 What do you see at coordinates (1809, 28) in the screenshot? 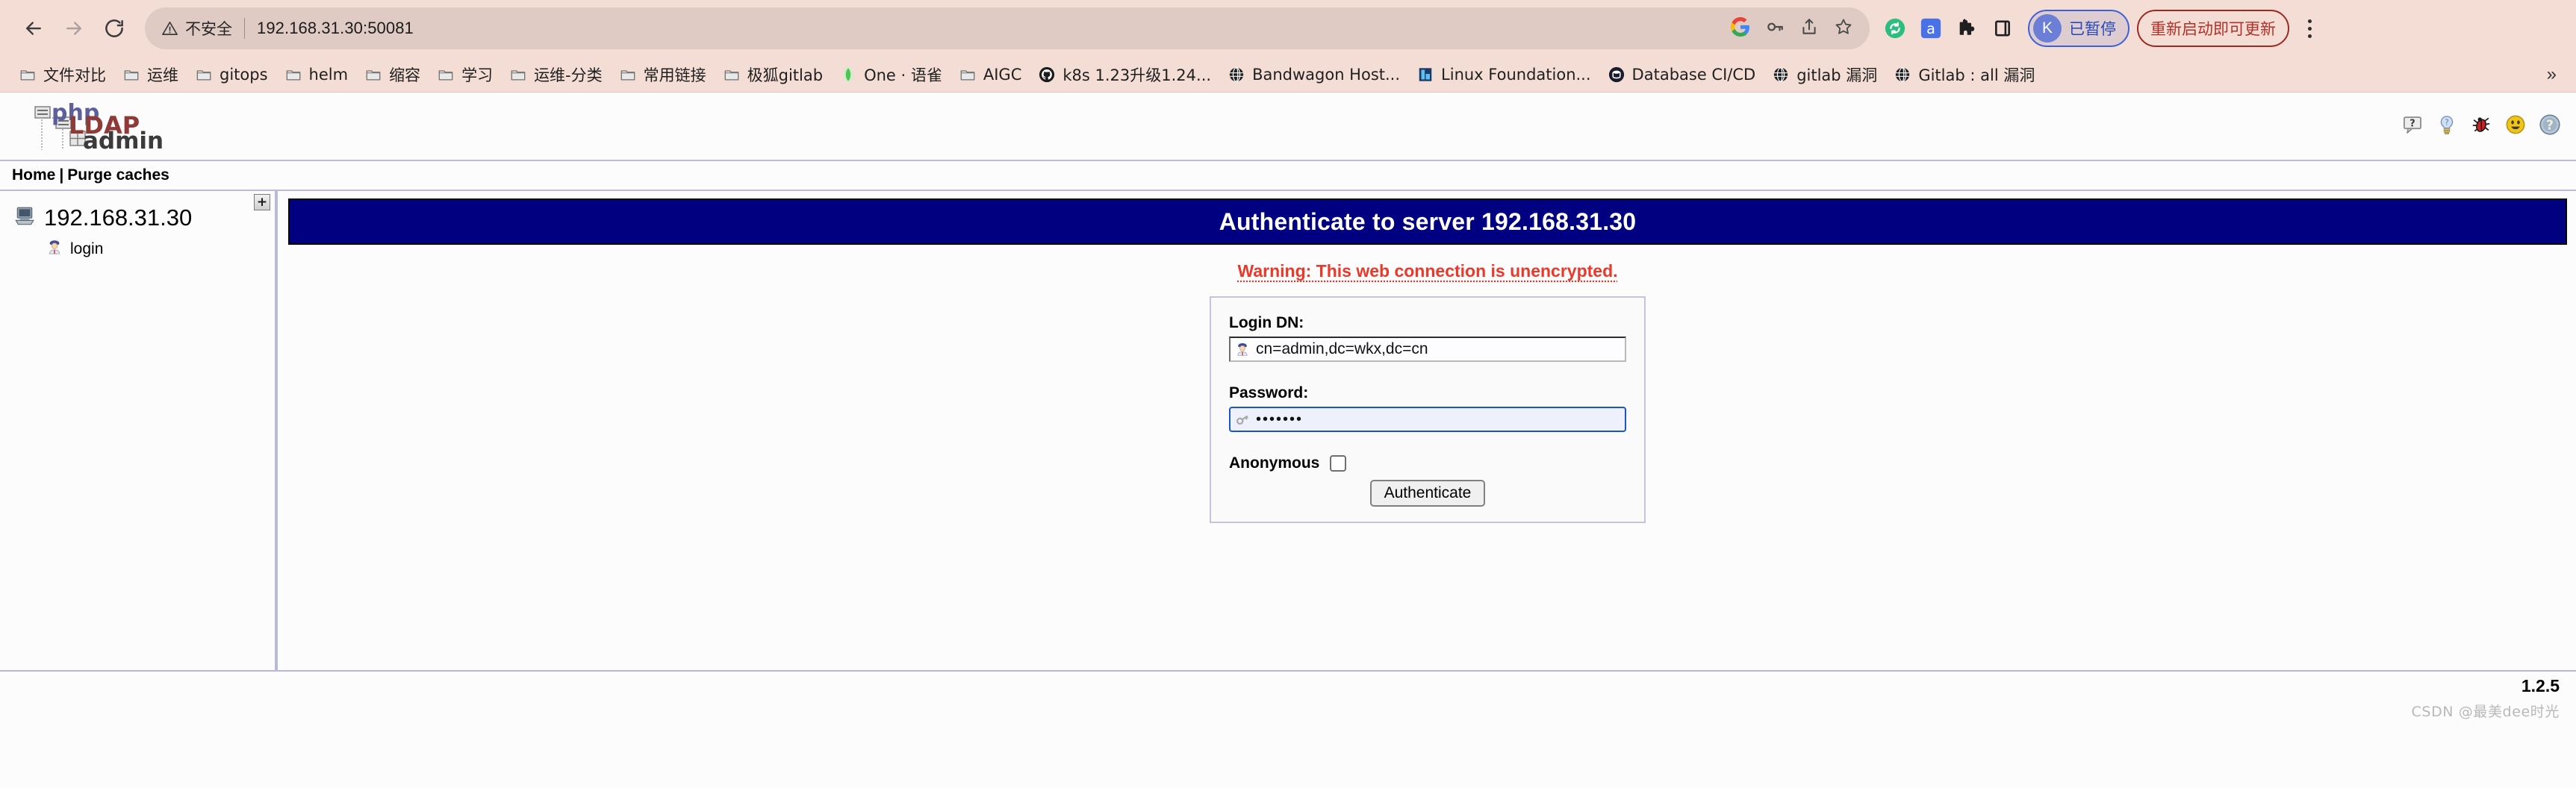
I see `share-icon` at bounding box center [1809, 28].